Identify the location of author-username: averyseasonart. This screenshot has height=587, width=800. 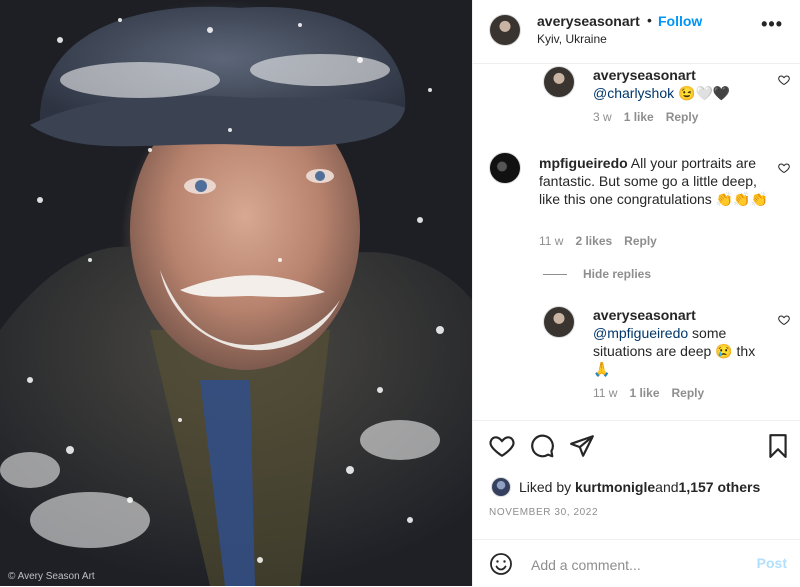
(588, 21).